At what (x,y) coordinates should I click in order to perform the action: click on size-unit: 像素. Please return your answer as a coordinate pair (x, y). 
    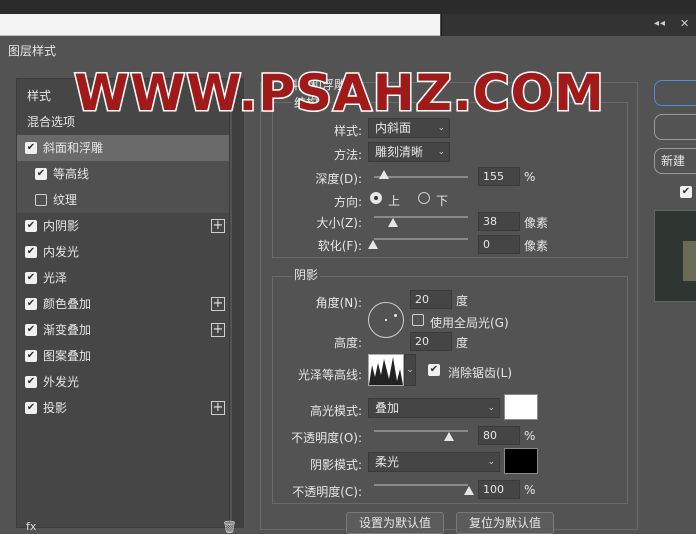
    Looking at the image, I should click on (536, 223).